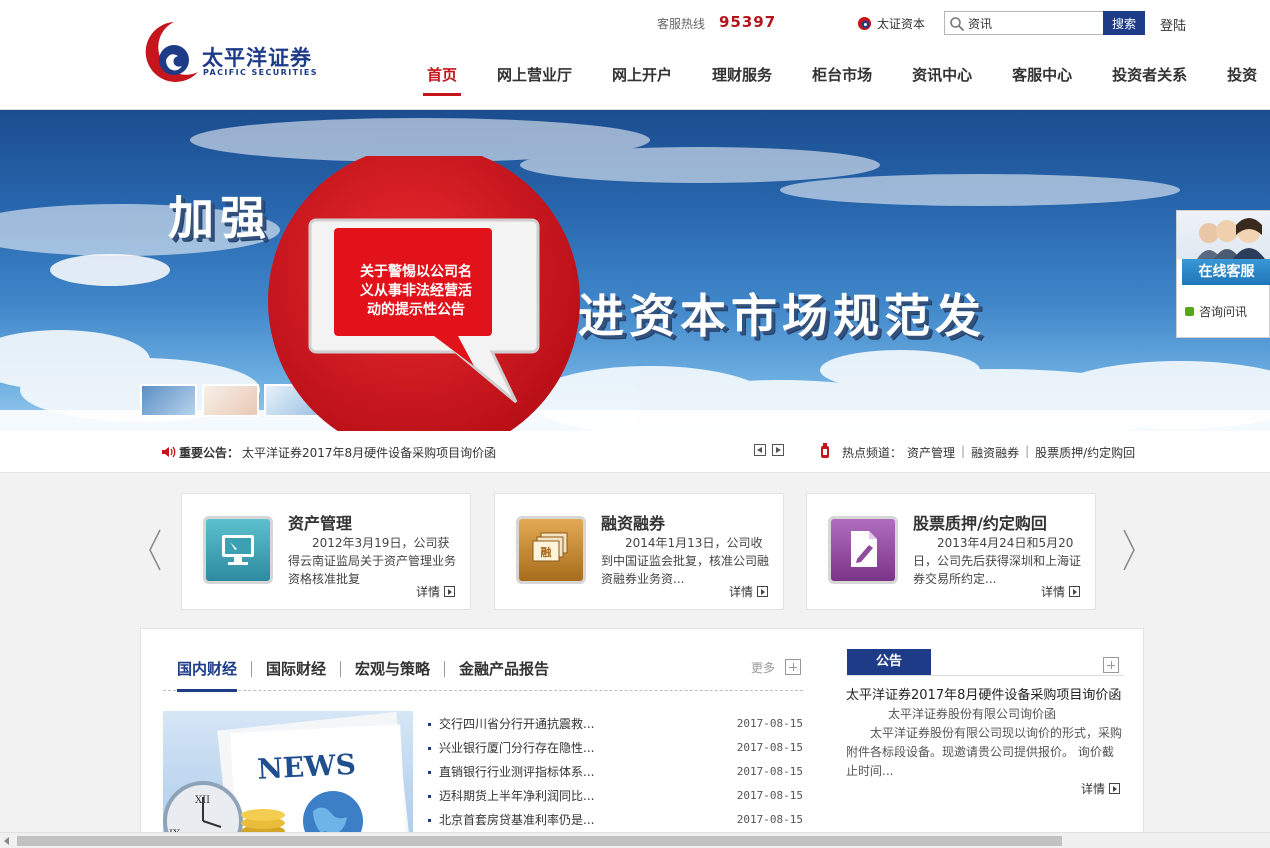 This screenshot has width=1270, height=848. Describe the element at coordinates (169, 452) in the screenshot. I see `speaker-icon` at that location.